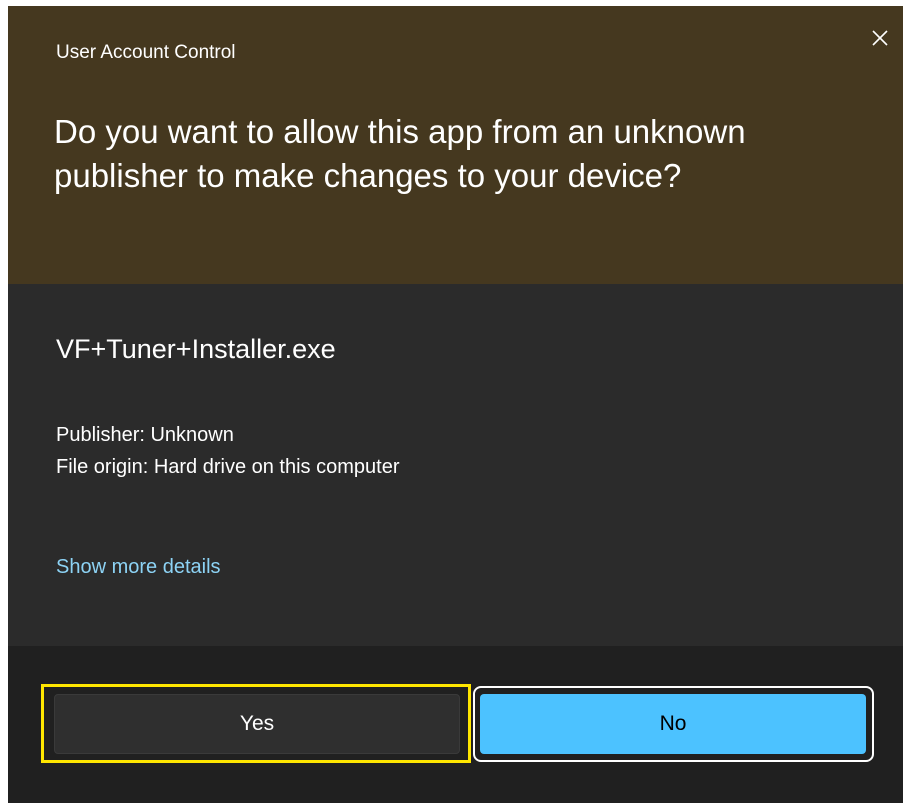 The width and height of the screenshot is (904, 803). Describe the element at coordinates (145, 435) in the screenshot. I see `publisher-text: Publisher: Unknown` at that location.